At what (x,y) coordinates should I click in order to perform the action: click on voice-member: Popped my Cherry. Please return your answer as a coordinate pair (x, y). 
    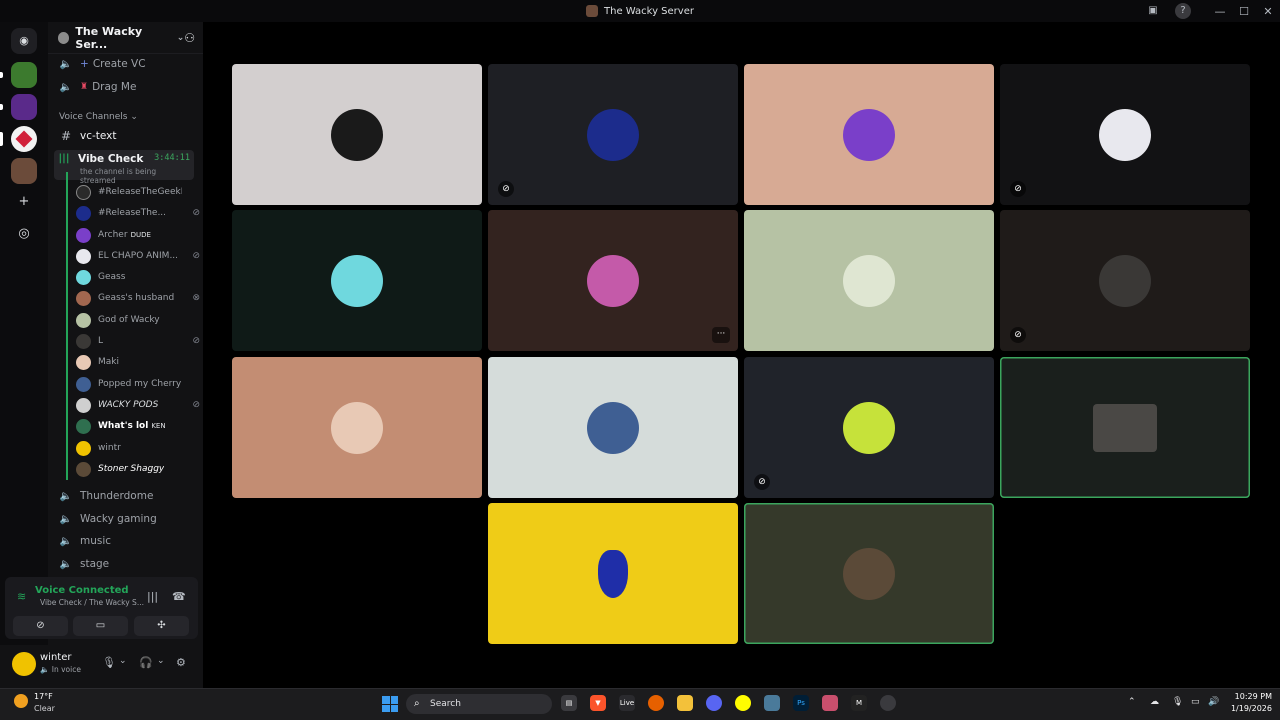
    Looking at the image, I should click on (138, 384).